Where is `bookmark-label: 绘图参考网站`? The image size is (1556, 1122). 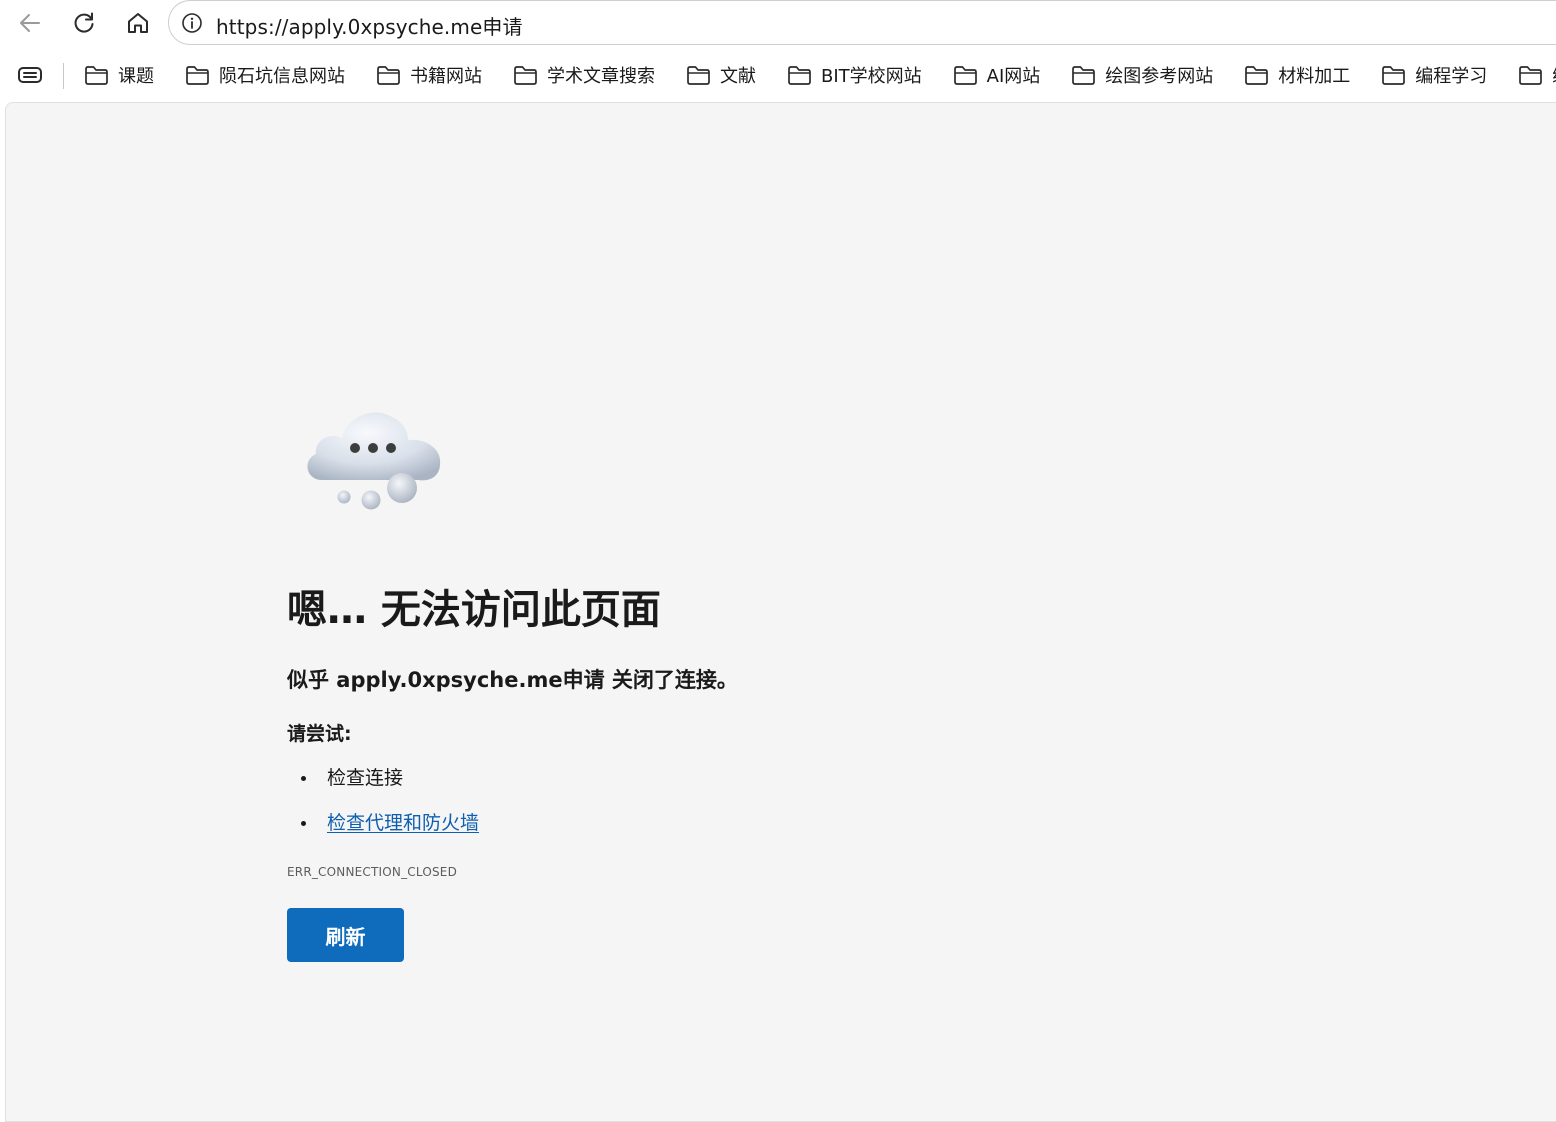 bookmark-label: 绘图参考网站 is located at coordinates (1159, 76).